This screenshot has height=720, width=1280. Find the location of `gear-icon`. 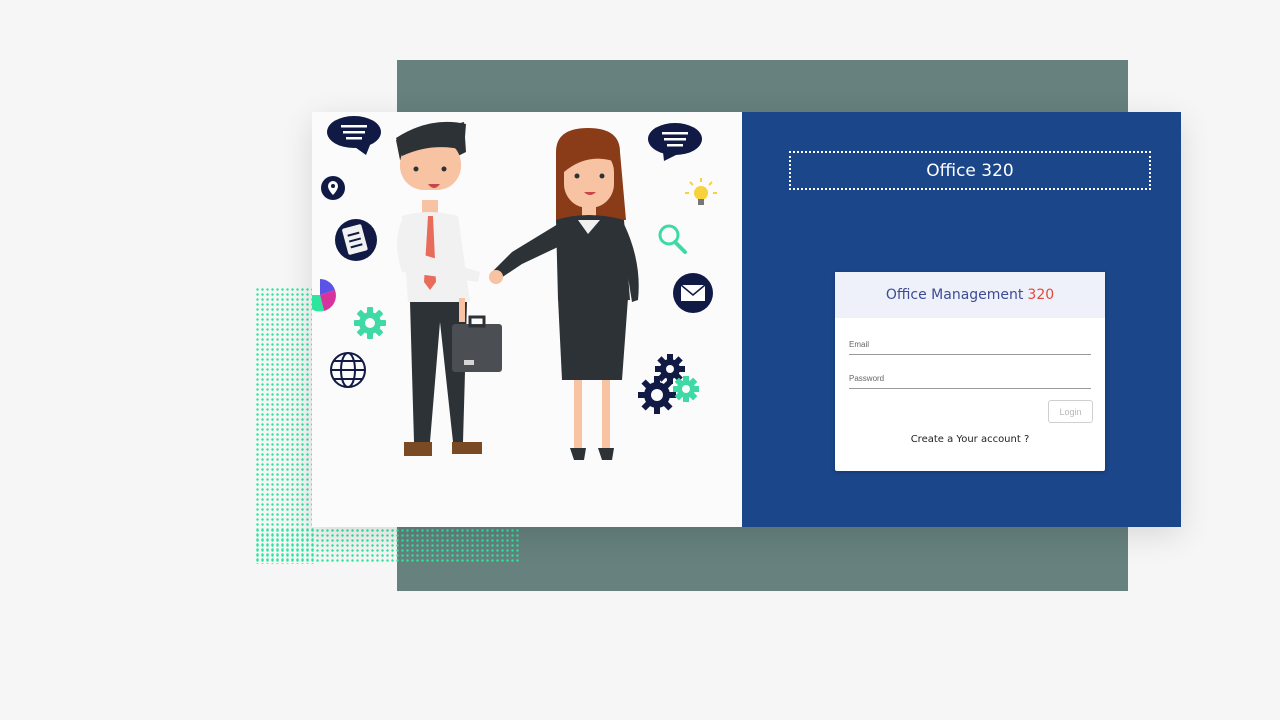

gear-icon is located at coordinates (370, 323).